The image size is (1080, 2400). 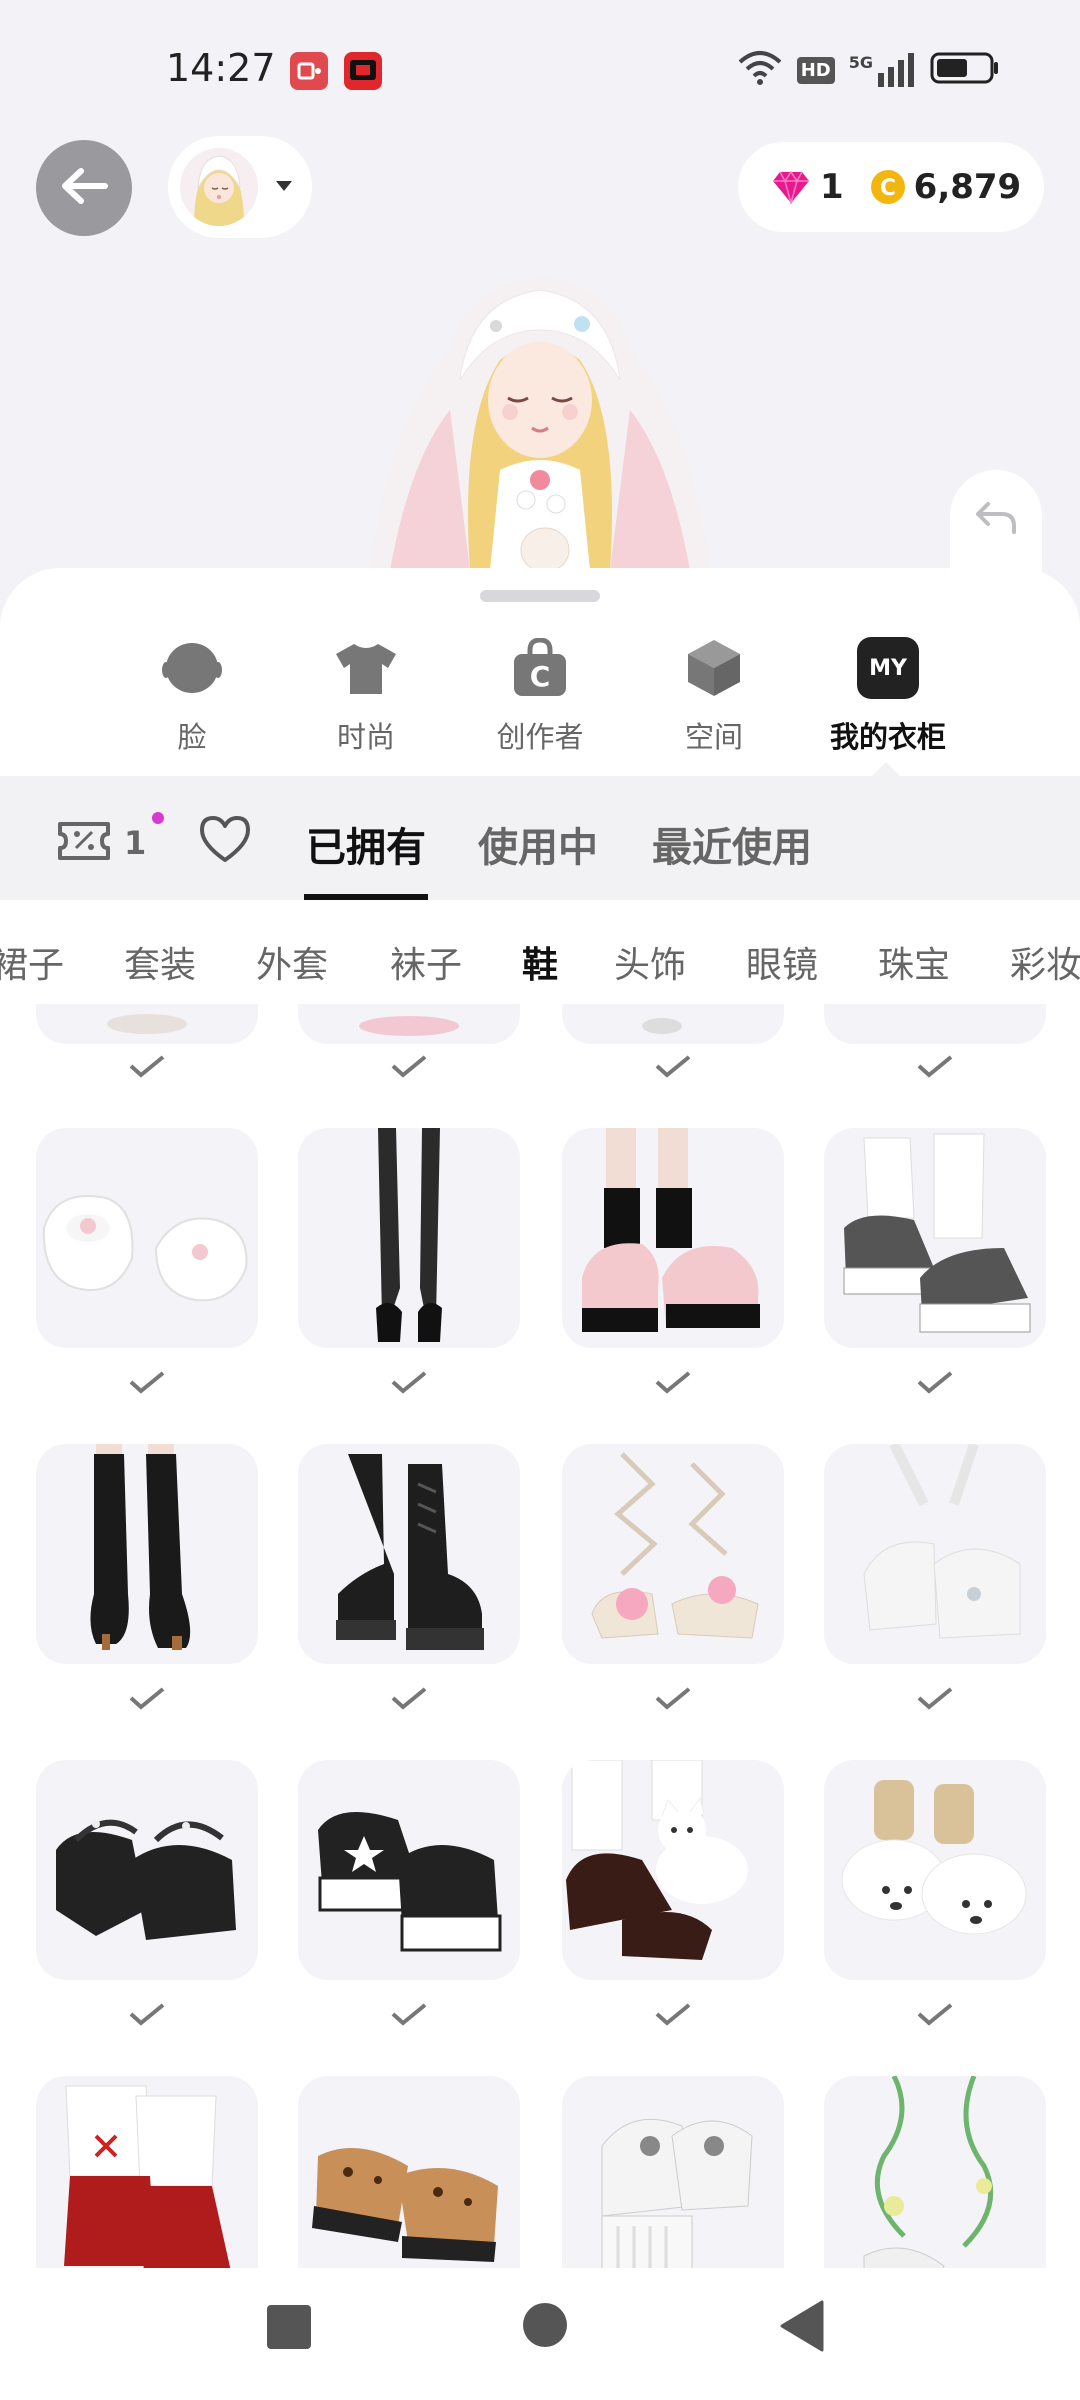 I want to click on currency-display: 1 C 6,879, so click(x=891, y=187).